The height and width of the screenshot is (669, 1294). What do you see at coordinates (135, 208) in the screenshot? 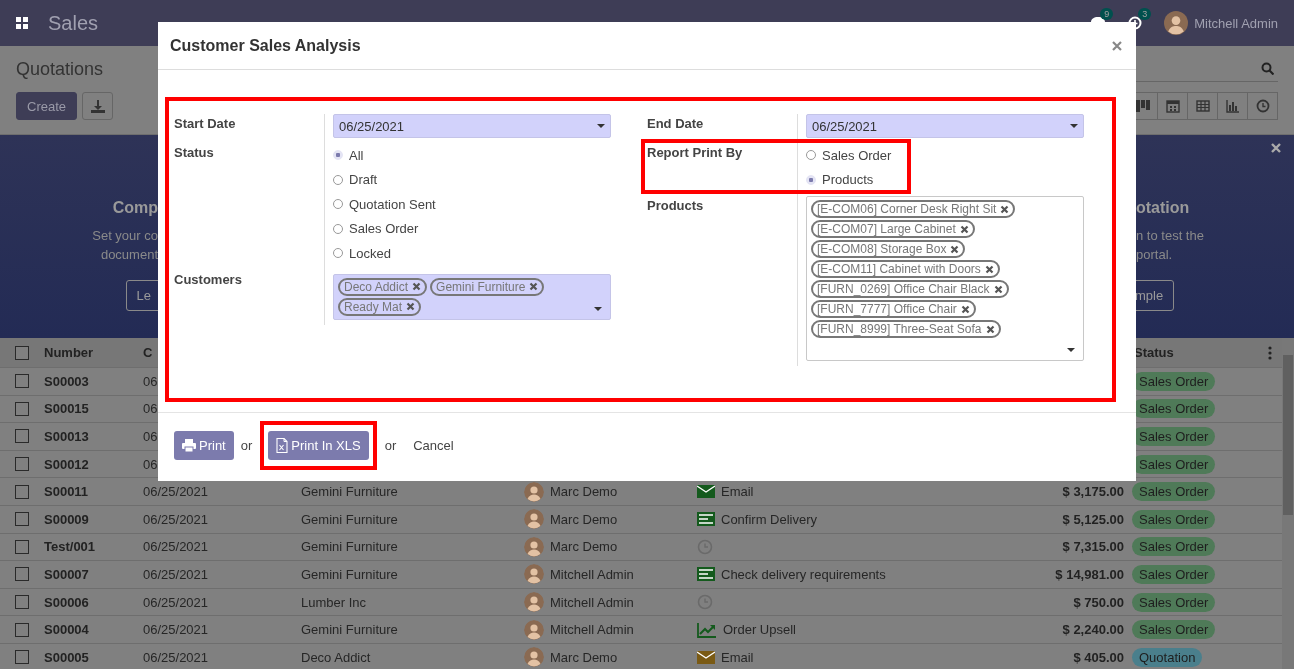
I see `banner-title: Comp` at bounding box center [135, 208].